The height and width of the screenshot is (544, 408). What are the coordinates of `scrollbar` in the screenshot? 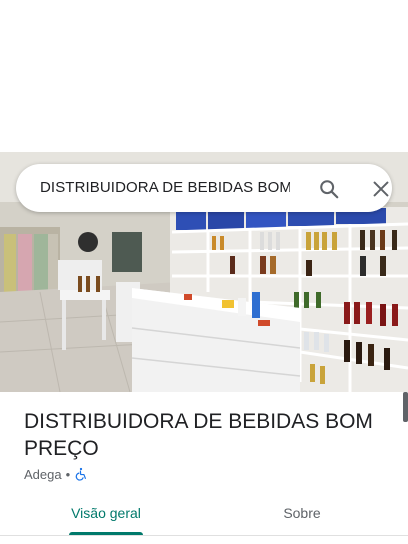 It's located at (405, 407).